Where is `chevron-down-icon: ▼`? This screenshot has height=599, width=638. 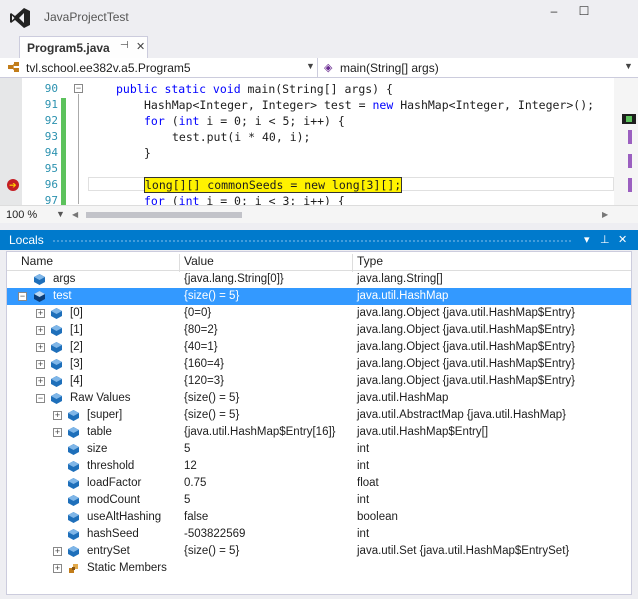
chevron-down-icon: ▼ is located at coordinates (60, 214).